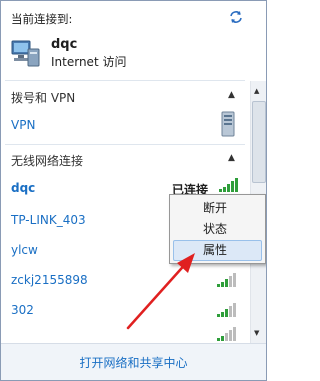  I want to click on wifi-item-dqc: dqc, so click(23, 188).